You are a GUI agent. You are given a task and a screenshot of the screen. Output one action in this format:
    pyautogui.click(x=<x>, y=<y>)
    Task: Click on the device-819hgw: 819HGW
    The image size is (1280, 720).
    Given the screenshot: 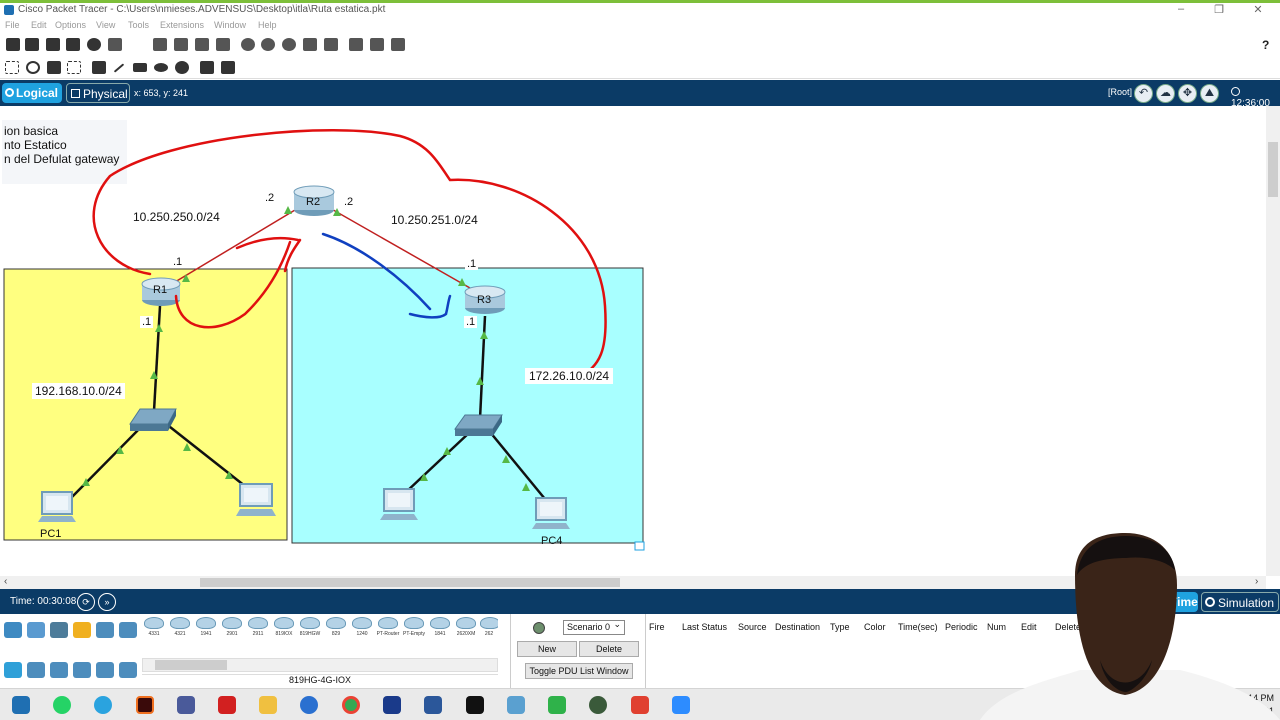 What is the action you would take?
    pyautogui.click(x=310, y=630)
    